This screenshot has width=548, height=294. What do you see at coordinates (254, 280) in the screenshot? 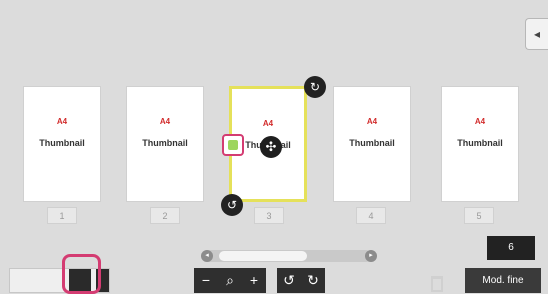
I see `zoom-in-icon: +` at bounding box center [254, 280].